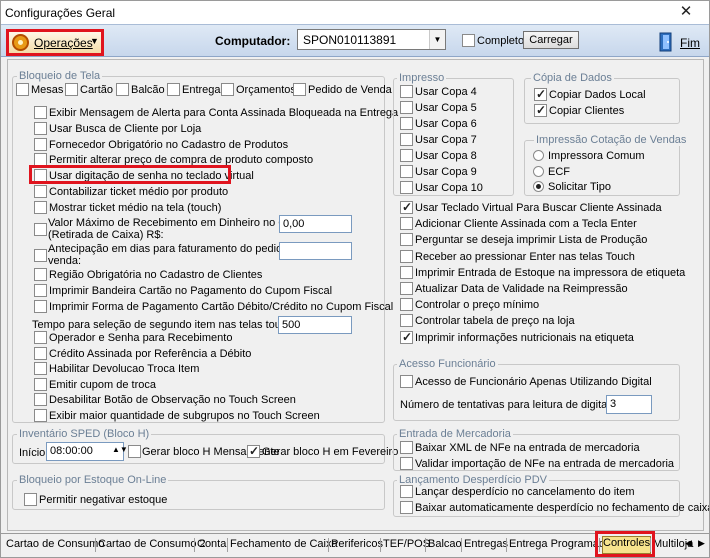 This screenshot has height=558, width=710. I want to click on copy-4-checkbox, so click(406, 155).